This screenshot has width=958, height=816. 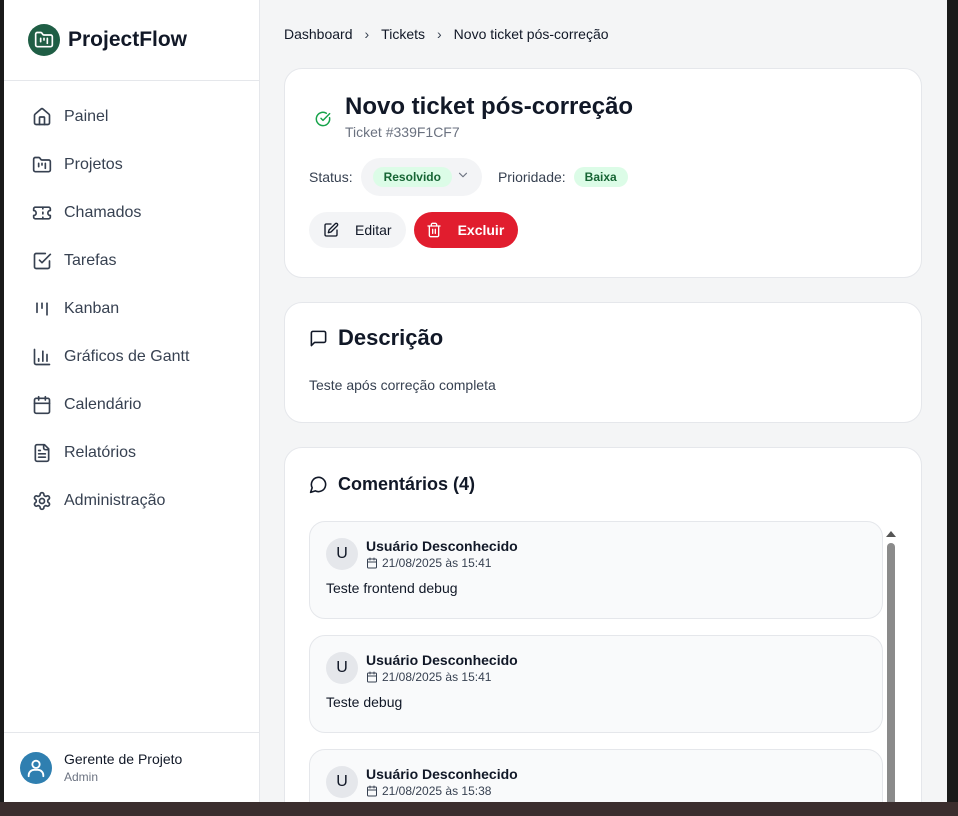 What do you see at coordinates (481, 229) in the screenshot?
I see `delete-button-label: Excluir` at bounding box center [481, 229].